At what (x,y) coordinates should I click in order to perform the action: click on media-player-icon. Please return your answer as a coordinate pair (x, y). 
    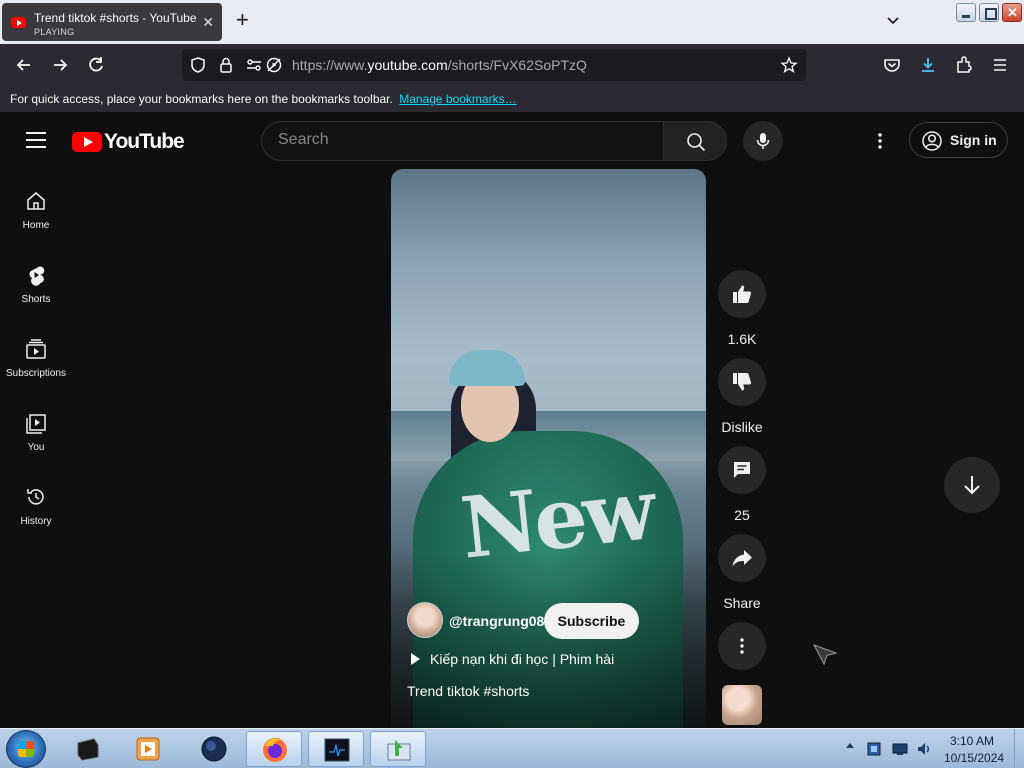
    Looking at the image, I should click on (148, 749).